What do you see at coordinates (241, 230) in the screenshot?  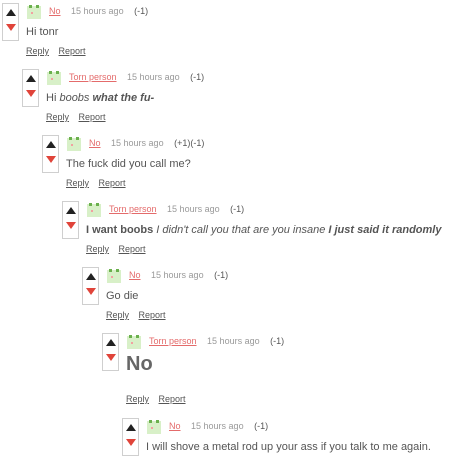 I see `body-italic-text: I didn't call you that are you insane` at bounding box center [241, 230].